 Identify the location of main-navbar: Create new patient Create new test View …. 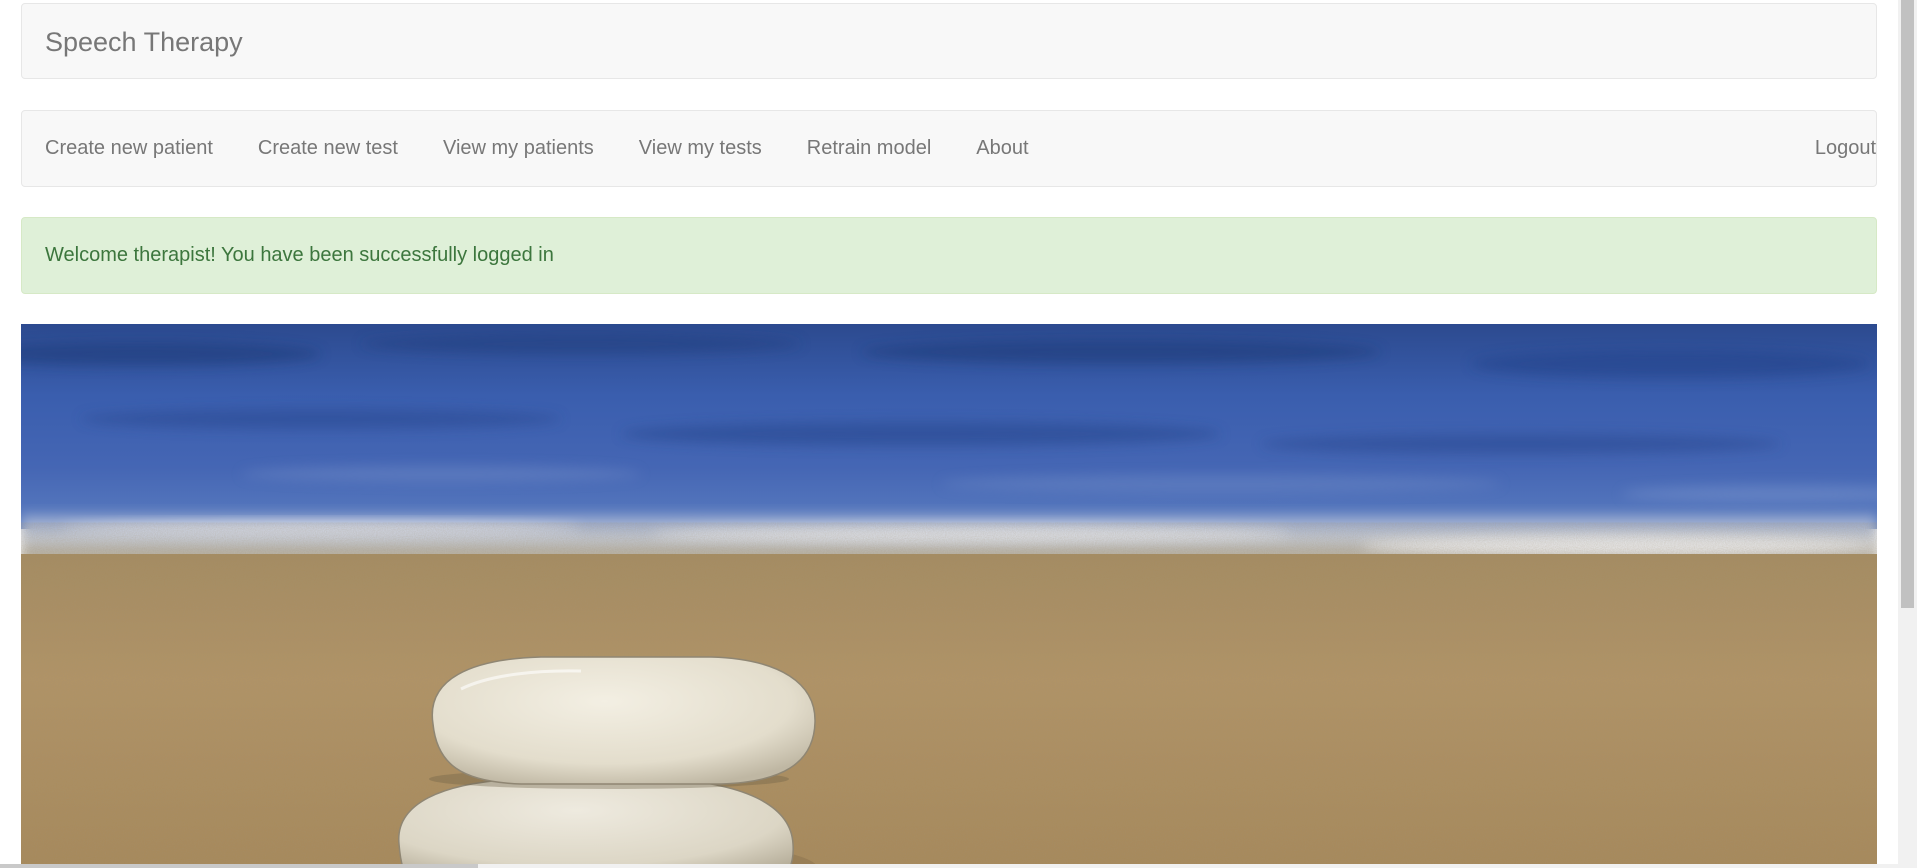
(949, 148).